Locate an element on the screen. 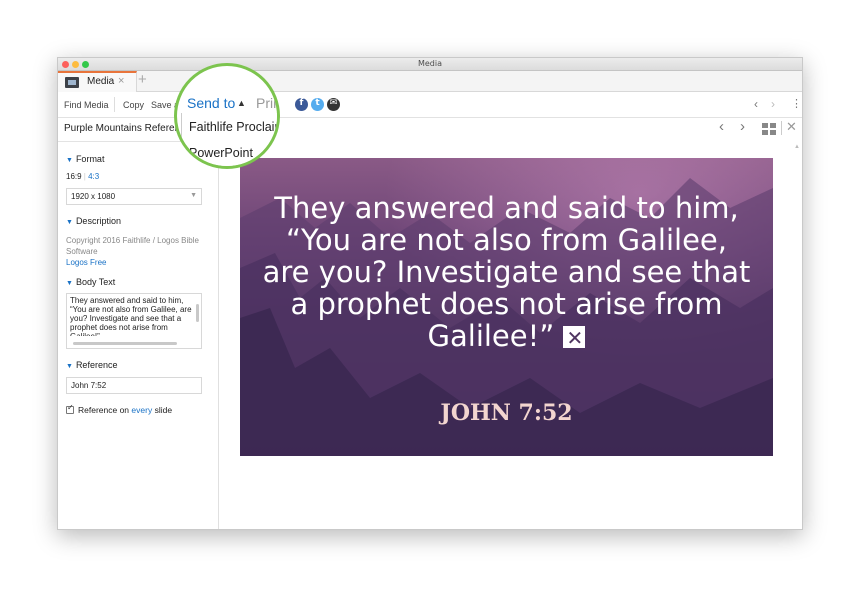 This screenshot has height=608, width=860. label-prefix: Reference on is located at coordinates (105, 410).